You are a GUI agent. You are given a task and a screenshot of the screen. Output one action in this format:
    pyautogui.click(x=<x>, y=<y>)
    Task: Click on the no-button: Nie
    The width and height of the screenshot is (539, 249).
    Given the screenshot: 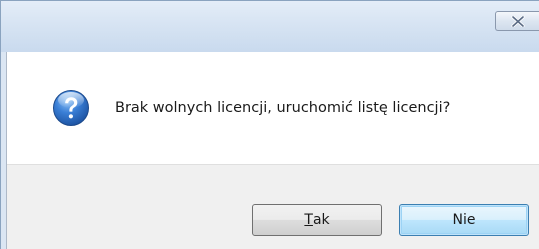 What is the action you would take?
    pyautogui.click(x=464, y=220)
    